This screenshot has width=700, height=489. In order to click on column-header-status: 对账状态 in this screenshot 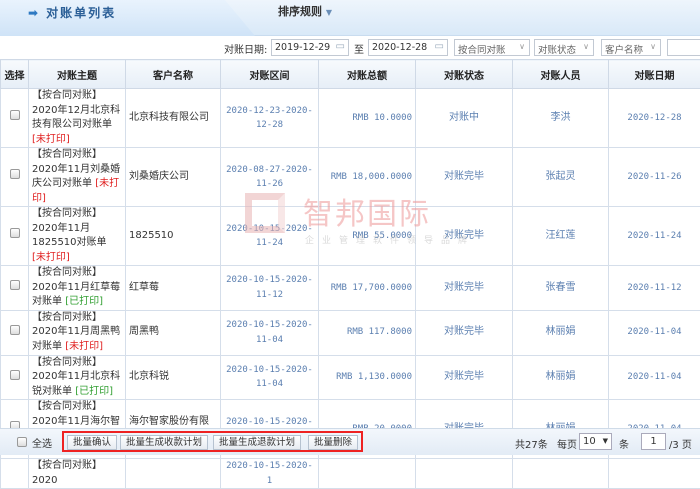, I will do `click(464, 74)`.